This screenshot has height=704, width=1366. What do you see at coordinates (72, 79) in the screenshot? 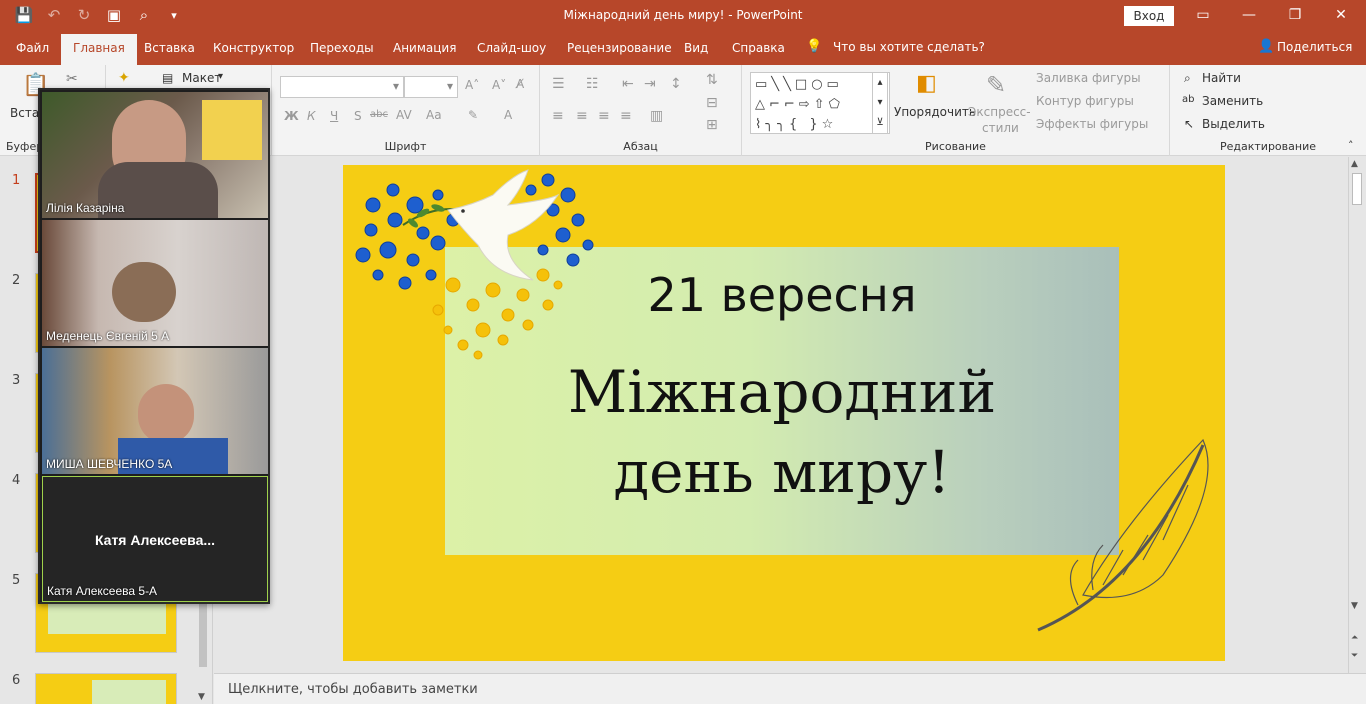
I see `cut-icon: ✂` at bounding box center [72, 79].